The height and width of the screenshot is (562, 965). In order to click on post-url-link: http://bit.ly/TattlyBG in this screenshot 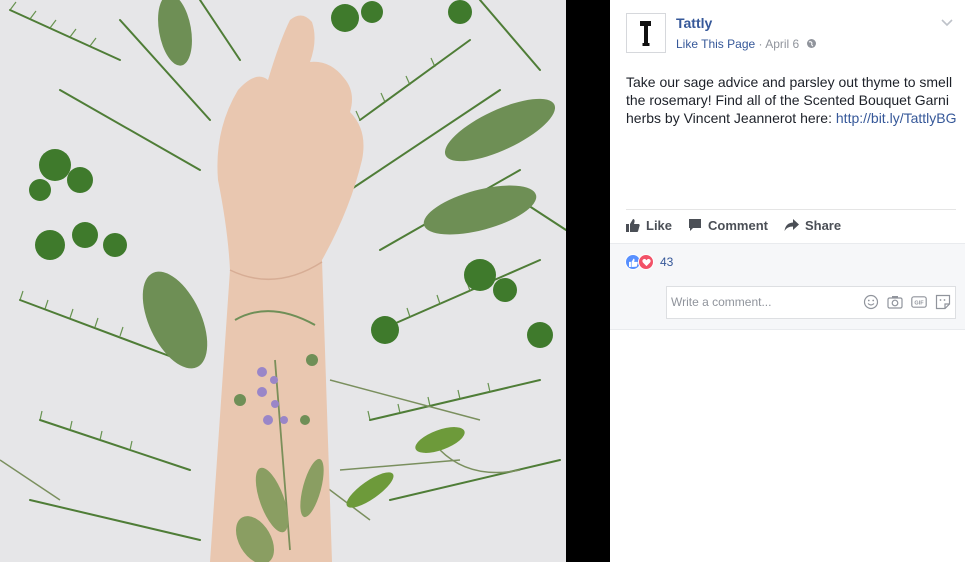, I will do `click(896, 118)`.